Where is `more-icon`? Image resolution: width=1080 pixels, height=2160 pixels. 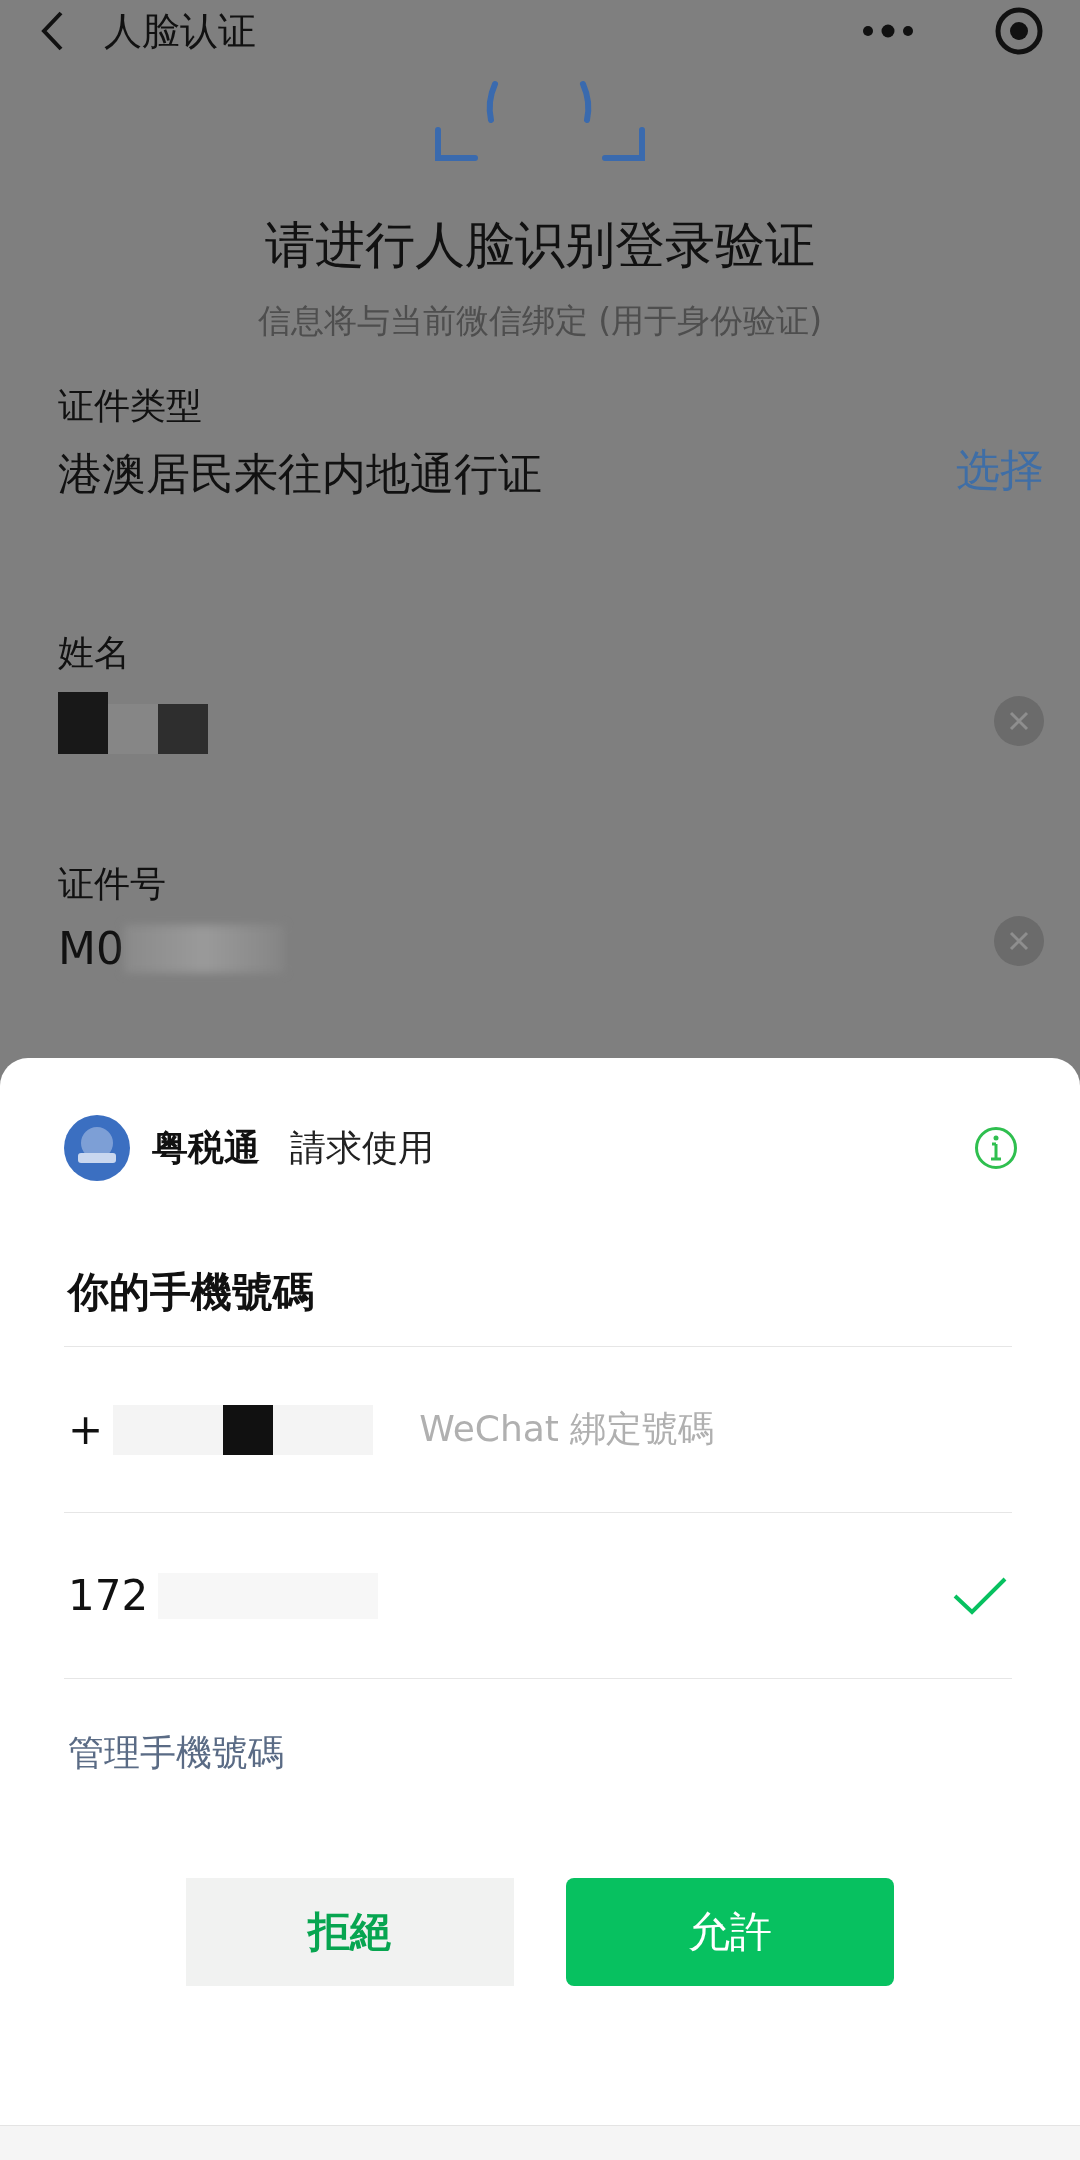 more-icon is located at coordinates (888, 31).